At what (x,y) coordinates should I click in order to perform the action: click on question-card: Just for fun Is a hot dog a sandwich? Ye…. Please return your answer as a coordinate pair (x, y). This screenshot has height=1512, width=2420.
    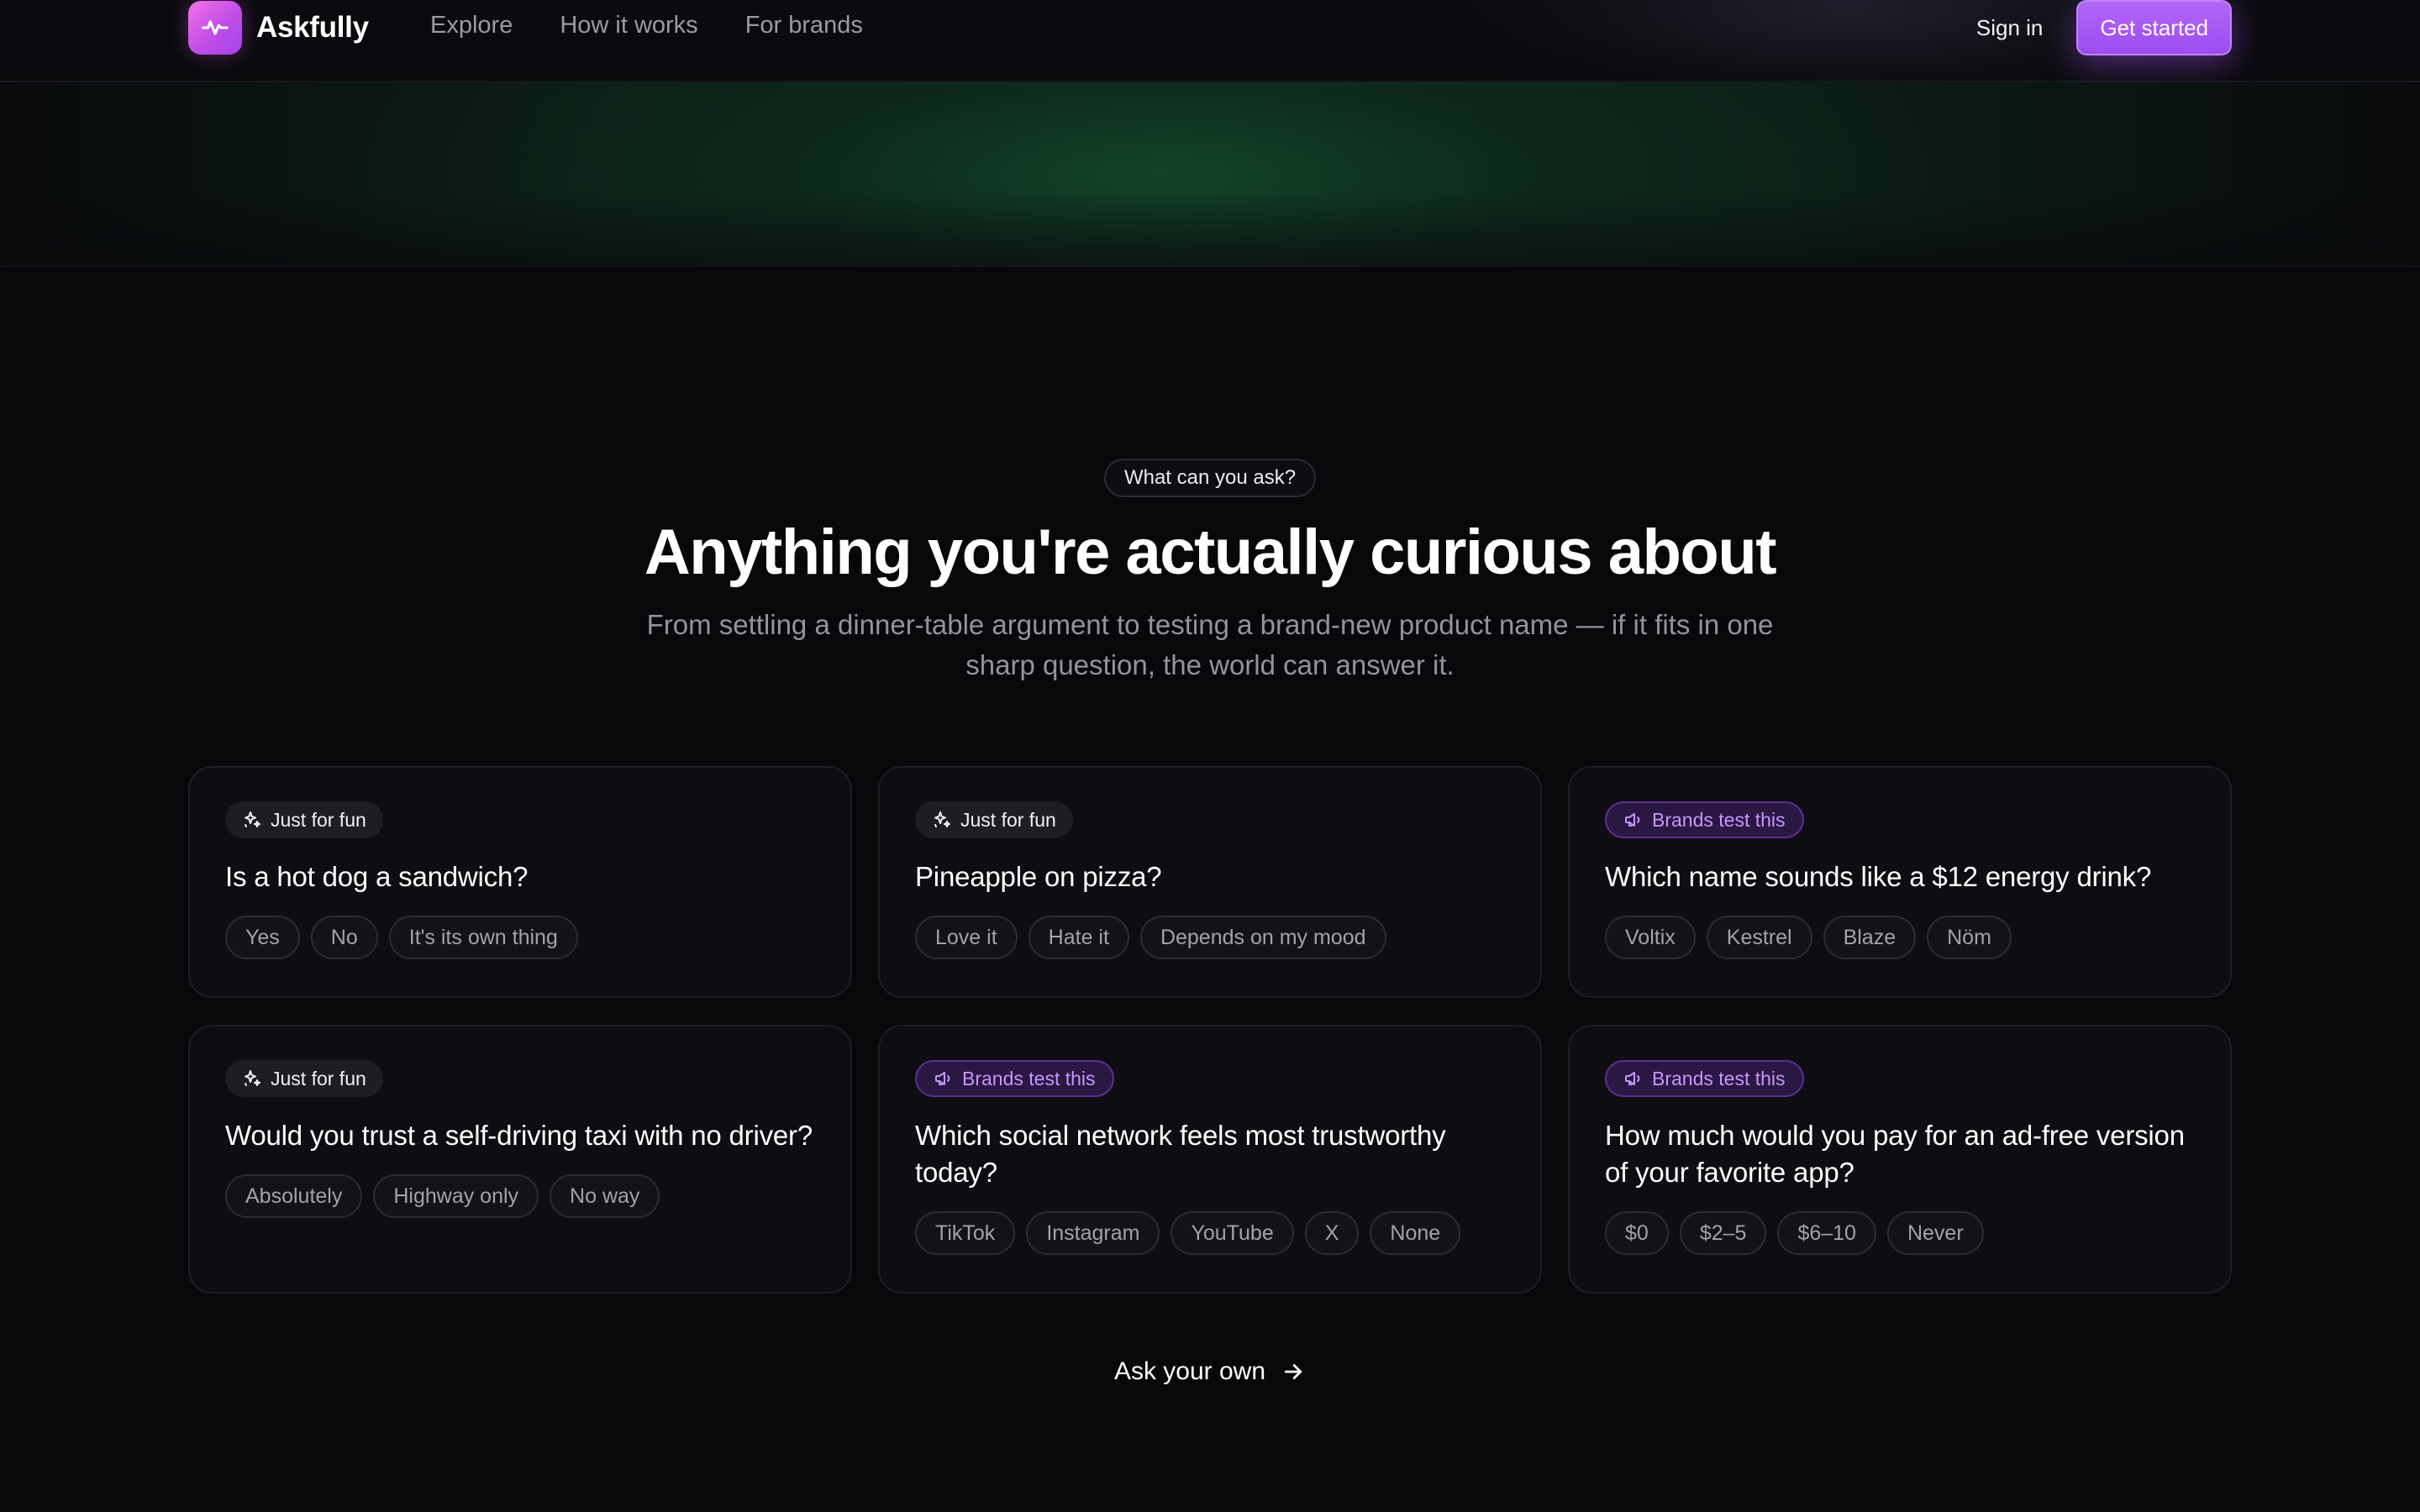
    Looking at the image, I should click on (520, 882).